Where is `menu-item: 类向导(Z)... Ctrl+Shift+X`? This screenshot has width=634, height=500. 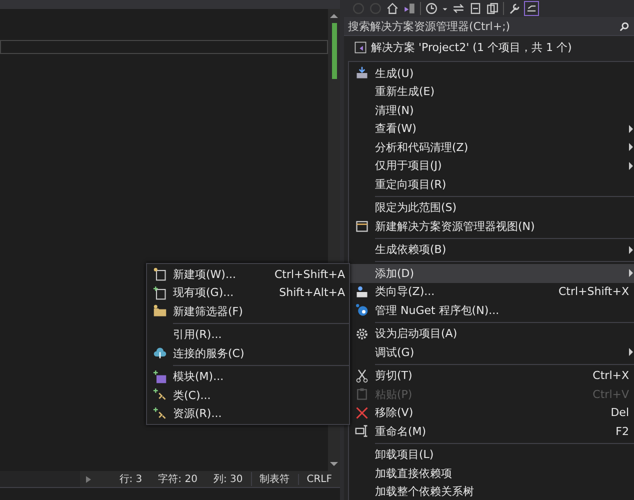
menu-item: 类向导(Z)... Ctrl+Shift+X is located at coordinates (491, 291).